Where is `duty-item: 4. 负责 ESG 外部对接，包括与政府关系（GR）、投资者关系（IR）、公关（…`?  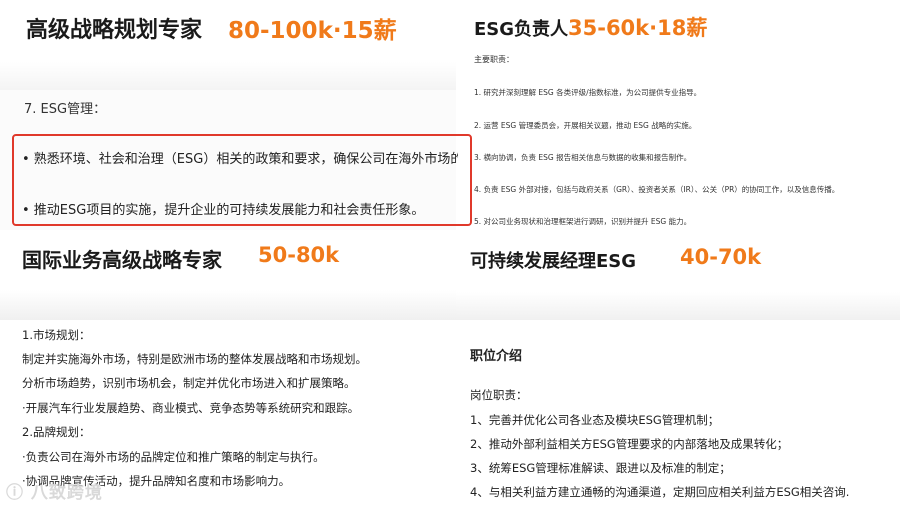 duty-item: 4. 负责 ESG 外部对接，包括与政府关系（GR）、投资者关系（IR）、公关（… is located at coordinates (657, 189).